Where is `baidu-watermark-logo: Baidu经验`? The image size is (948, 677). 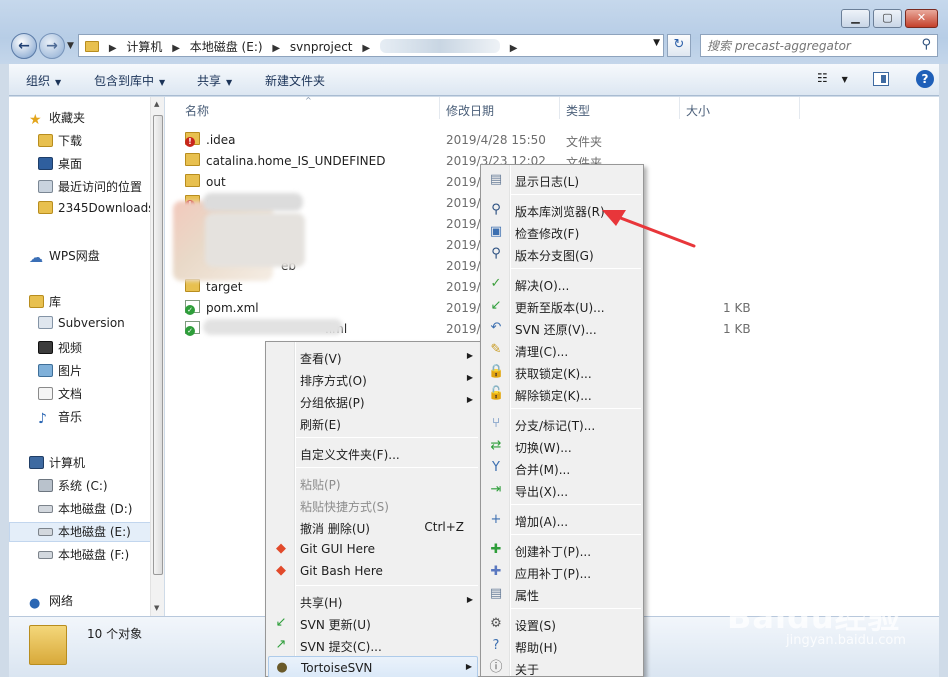
baidu-watermark-logo: Baidu经验 is located at coordinates (814, 617).